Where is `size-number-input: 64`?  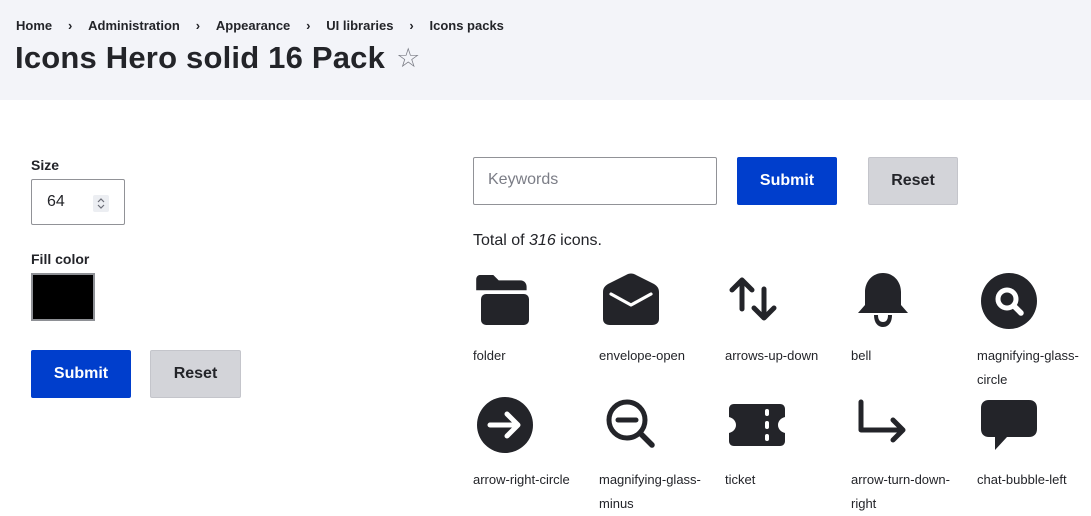 size-number-input: 64 is located at coordinates (78, 202).